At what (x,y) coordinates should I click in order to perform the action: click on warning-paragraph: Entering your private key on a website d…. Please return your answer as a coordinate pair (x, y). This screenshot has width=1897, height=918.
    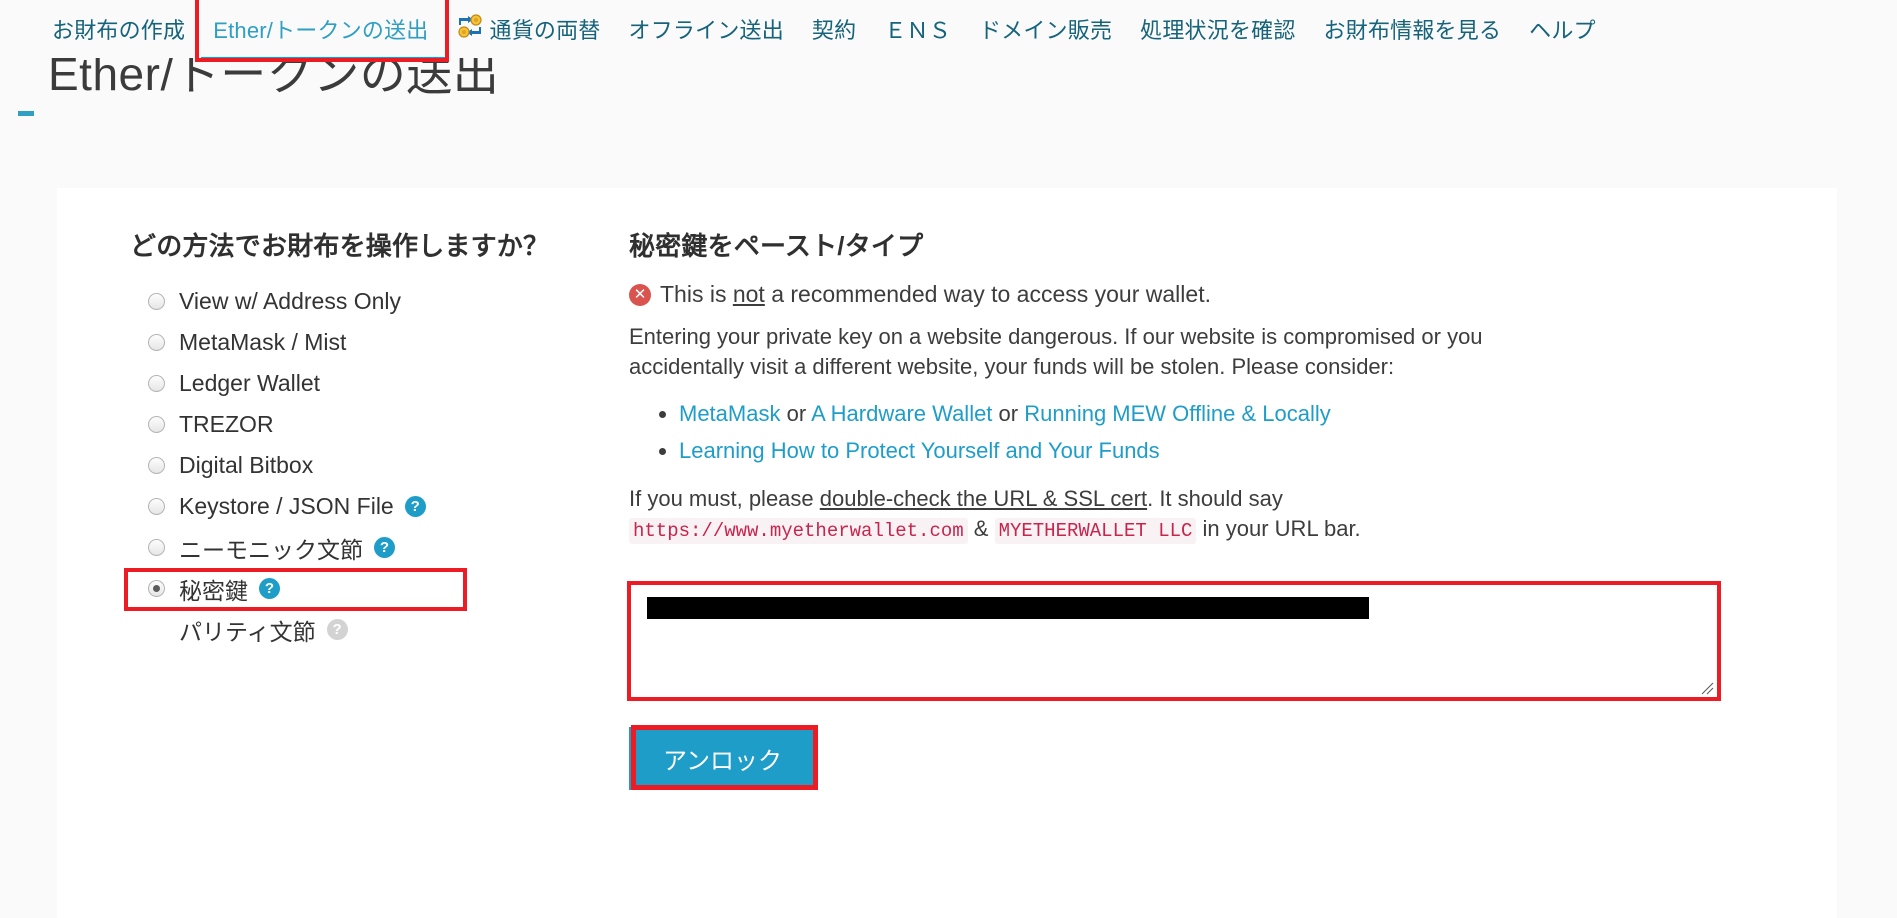
    Looking at the image, I should click on (1056, 352).